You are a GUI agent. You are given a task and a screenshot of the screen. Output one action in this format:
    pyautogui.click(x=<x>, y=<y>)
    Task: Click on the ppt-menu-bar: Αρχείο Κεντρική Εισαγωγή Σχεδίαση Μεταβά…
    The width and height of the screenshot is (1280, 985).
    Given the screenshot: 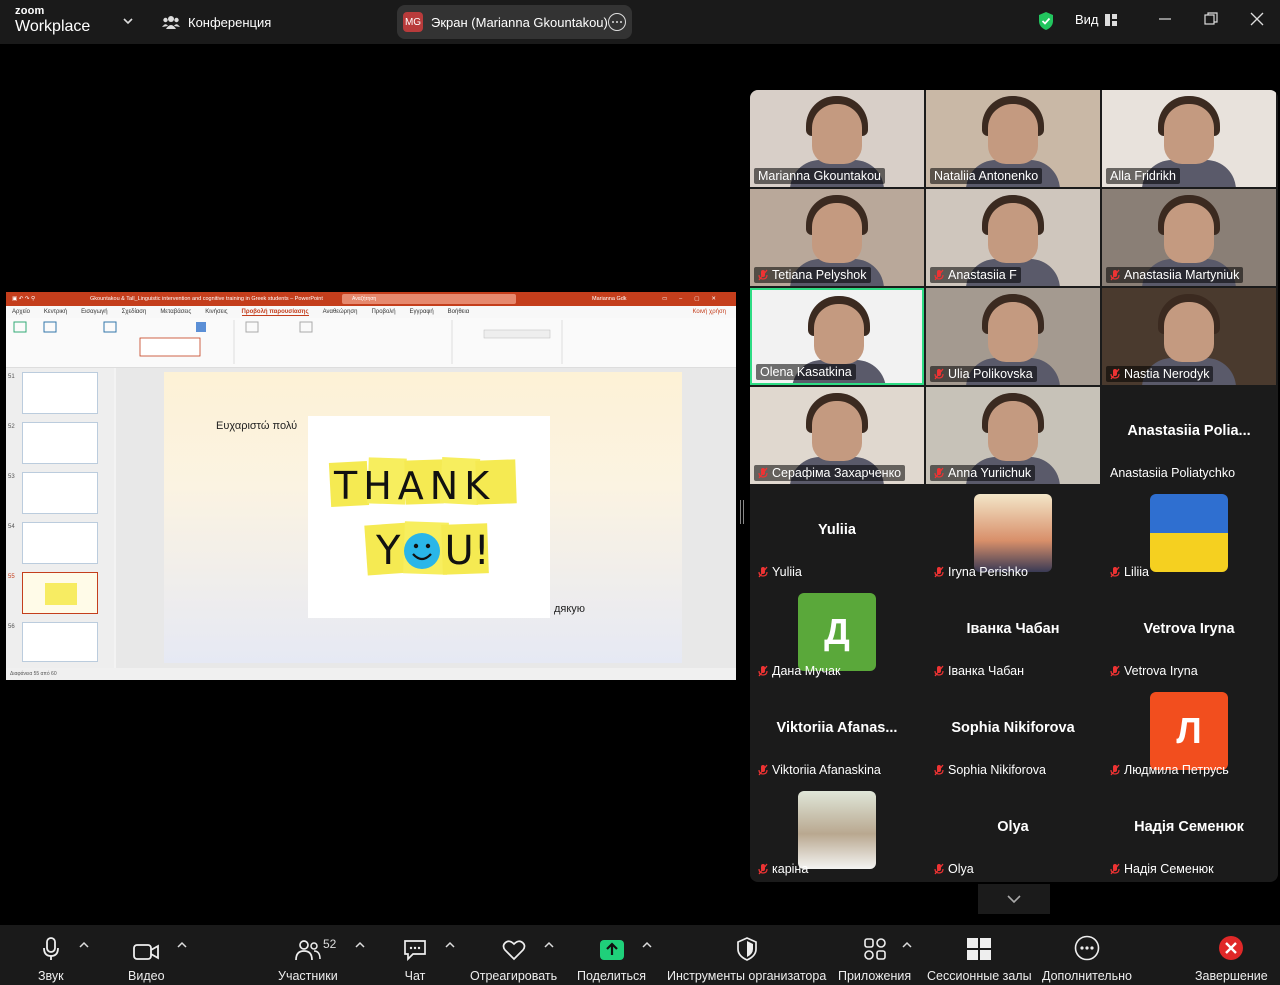 What is the action you would take?
    pyautogui.click(x=371, y=312)
    